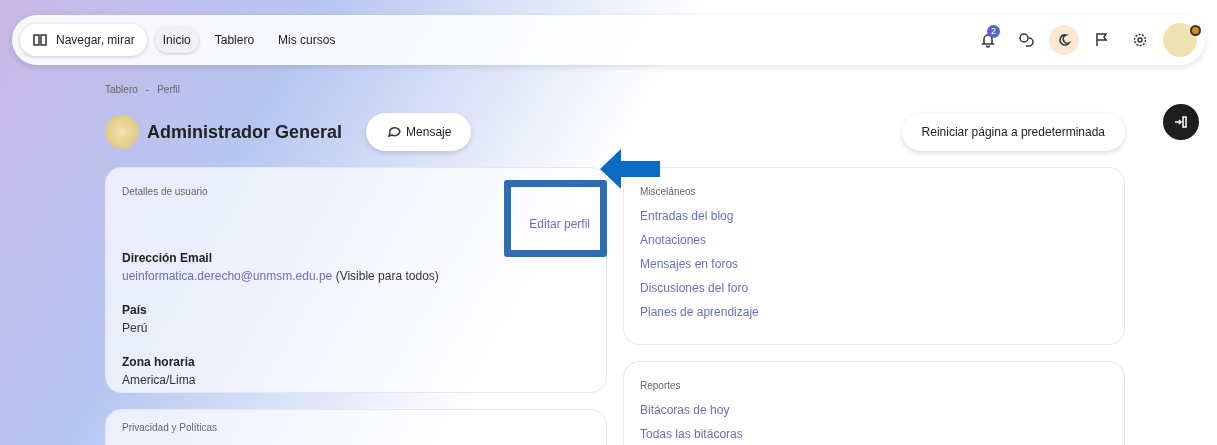  I want to click on card-link: Anotaciones, so click(673, 240).